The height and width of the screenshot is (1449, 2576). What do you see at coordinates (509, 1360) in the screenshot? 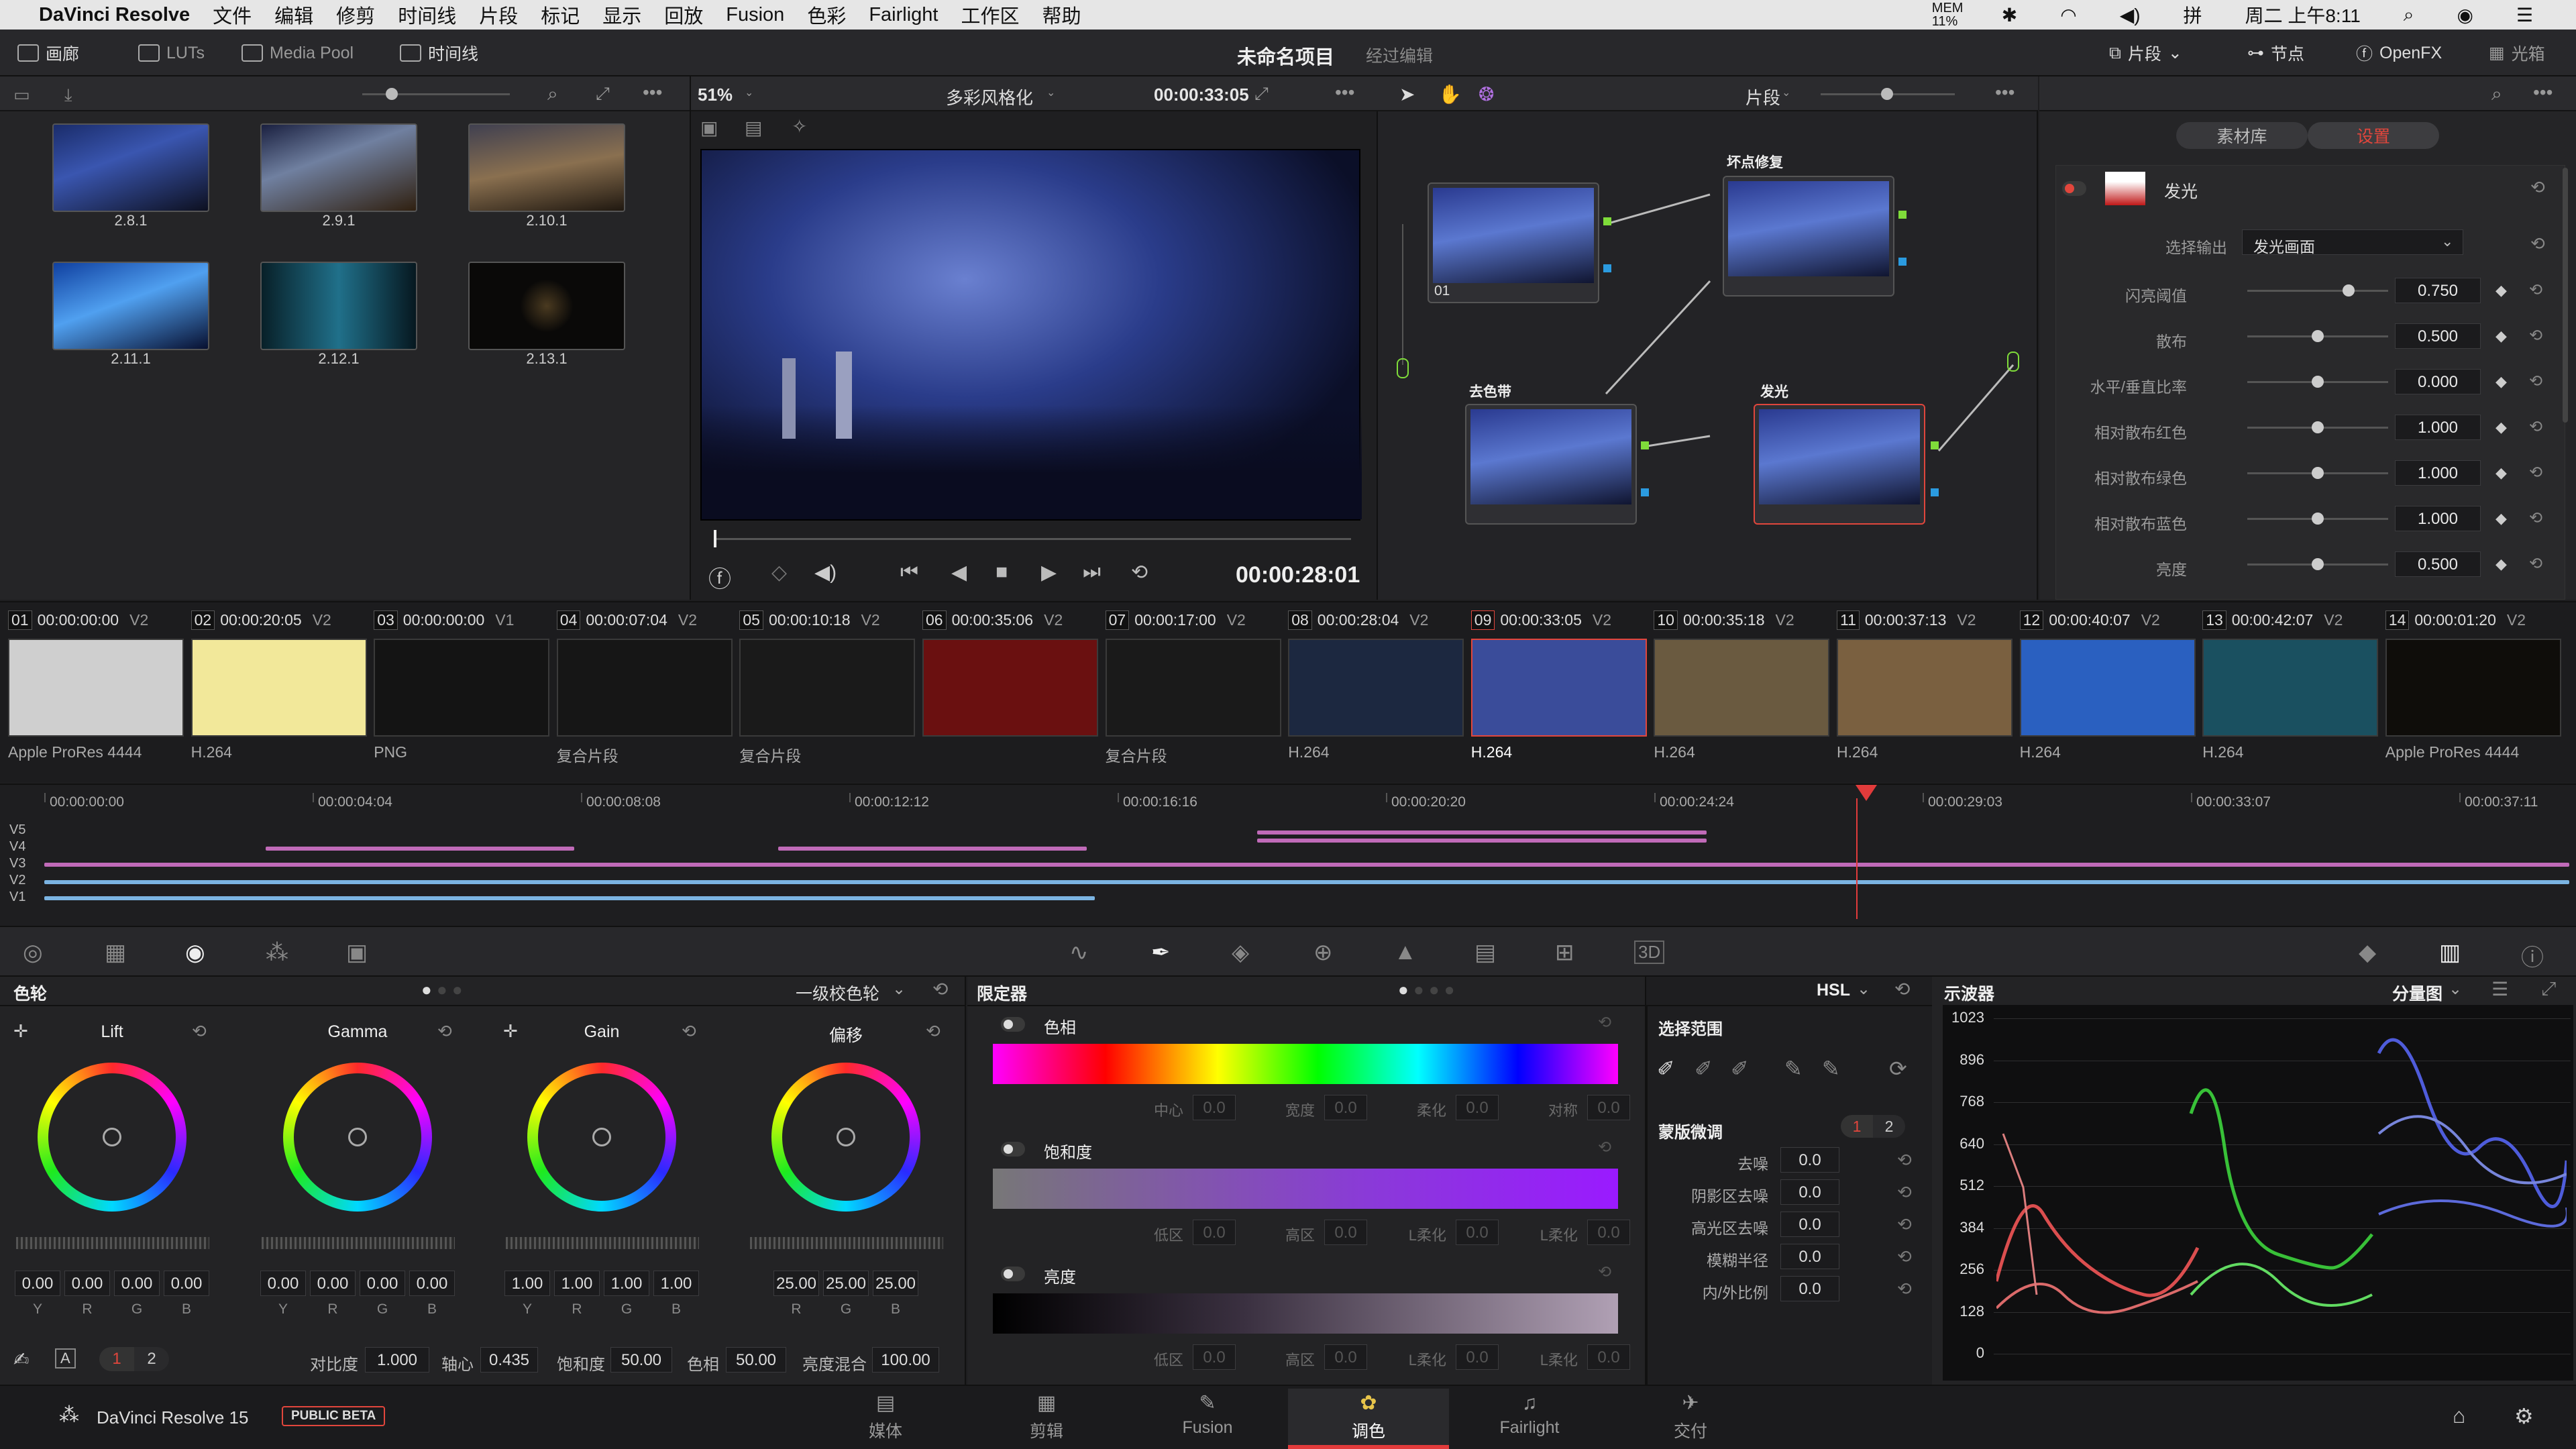
I see `pivot-value: 0.435` at bounding box center [509, 1360].